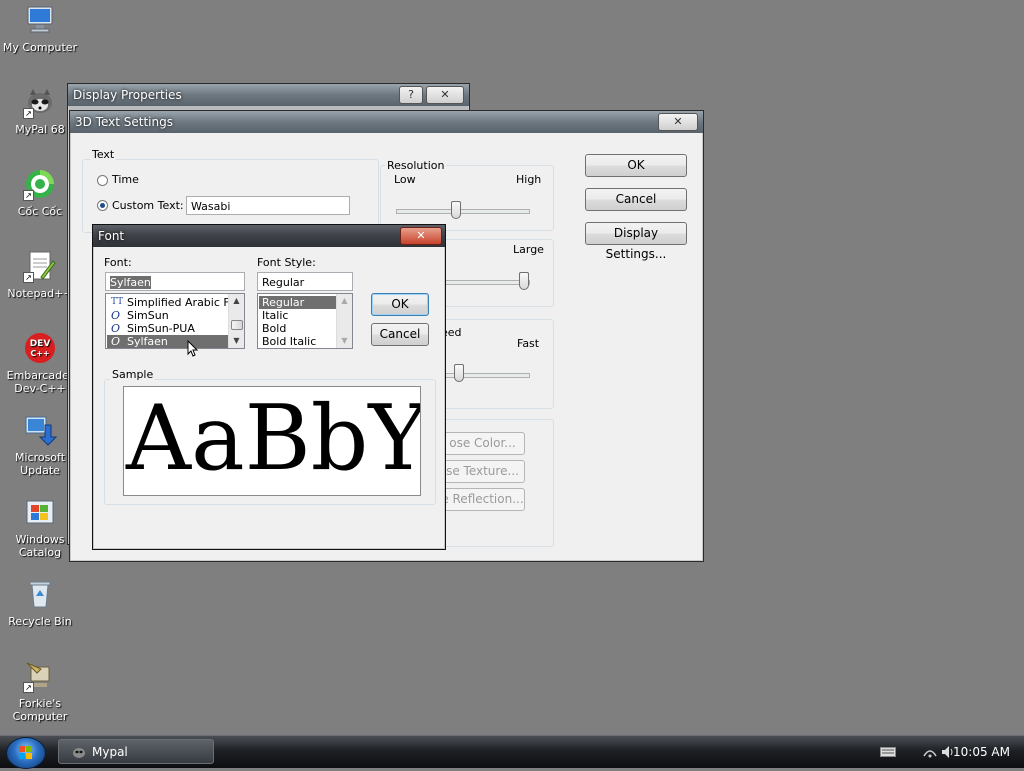 This screenshot has height=771, width=1024. What do you see at coordinates (459, 373) in the screenshot?
I see `speed-slider-thumb` at bounding box center [459, 373].